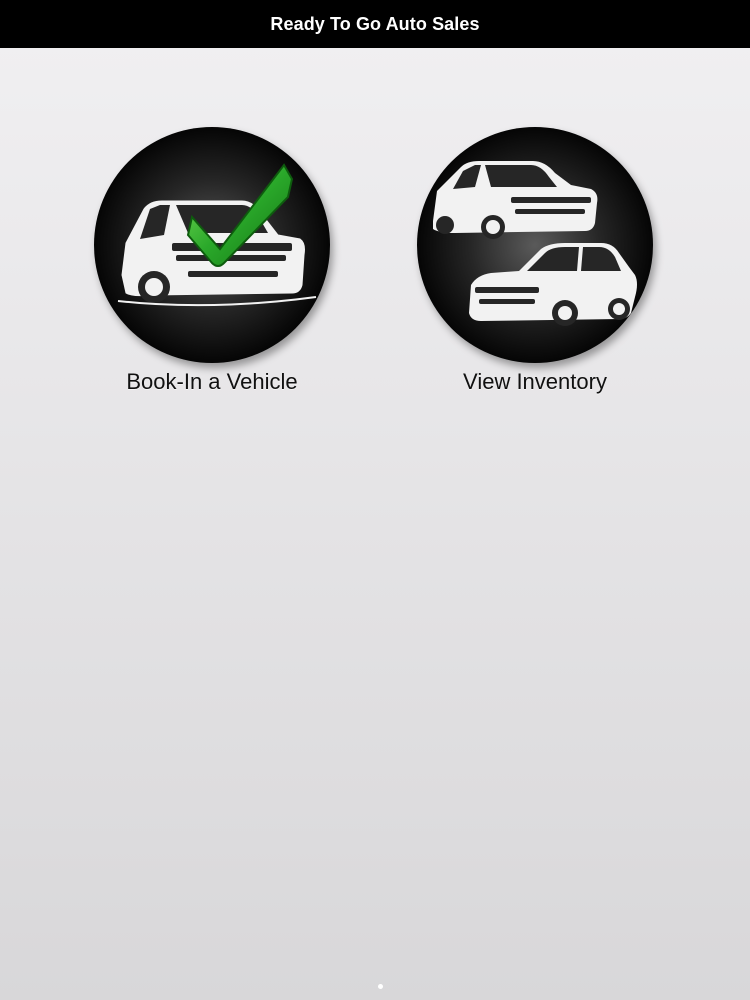  I want to click on book-in-disc, so click(212, 245).